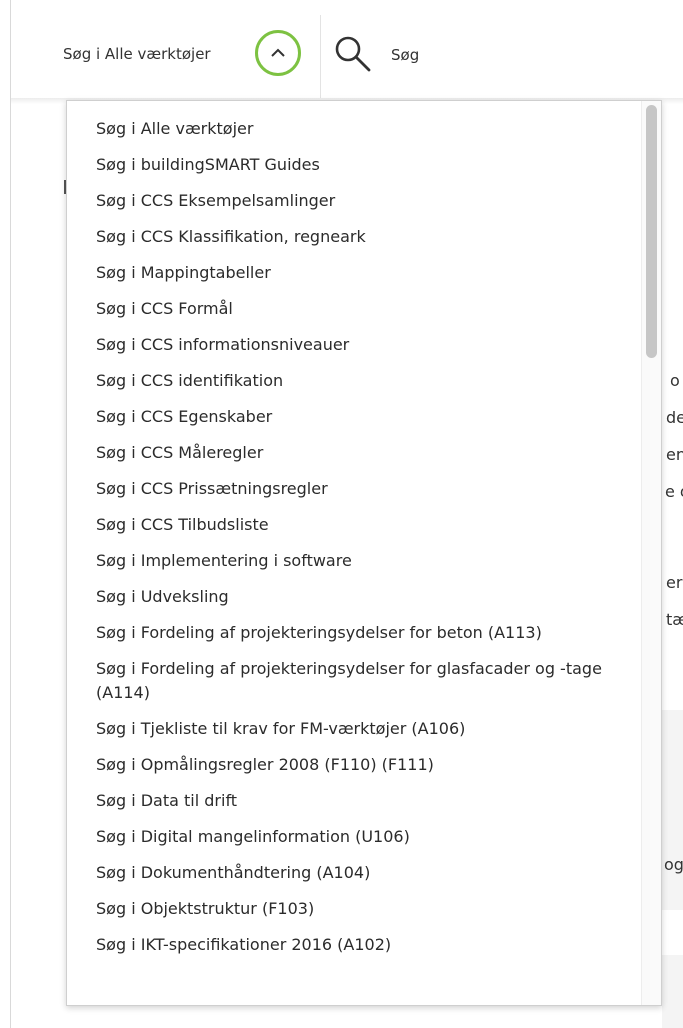 The width and height of the screenshot is (683, 1028). I want to click on scope-option: Søg i CCS Eksempelsamlinger, so click(354, 201).